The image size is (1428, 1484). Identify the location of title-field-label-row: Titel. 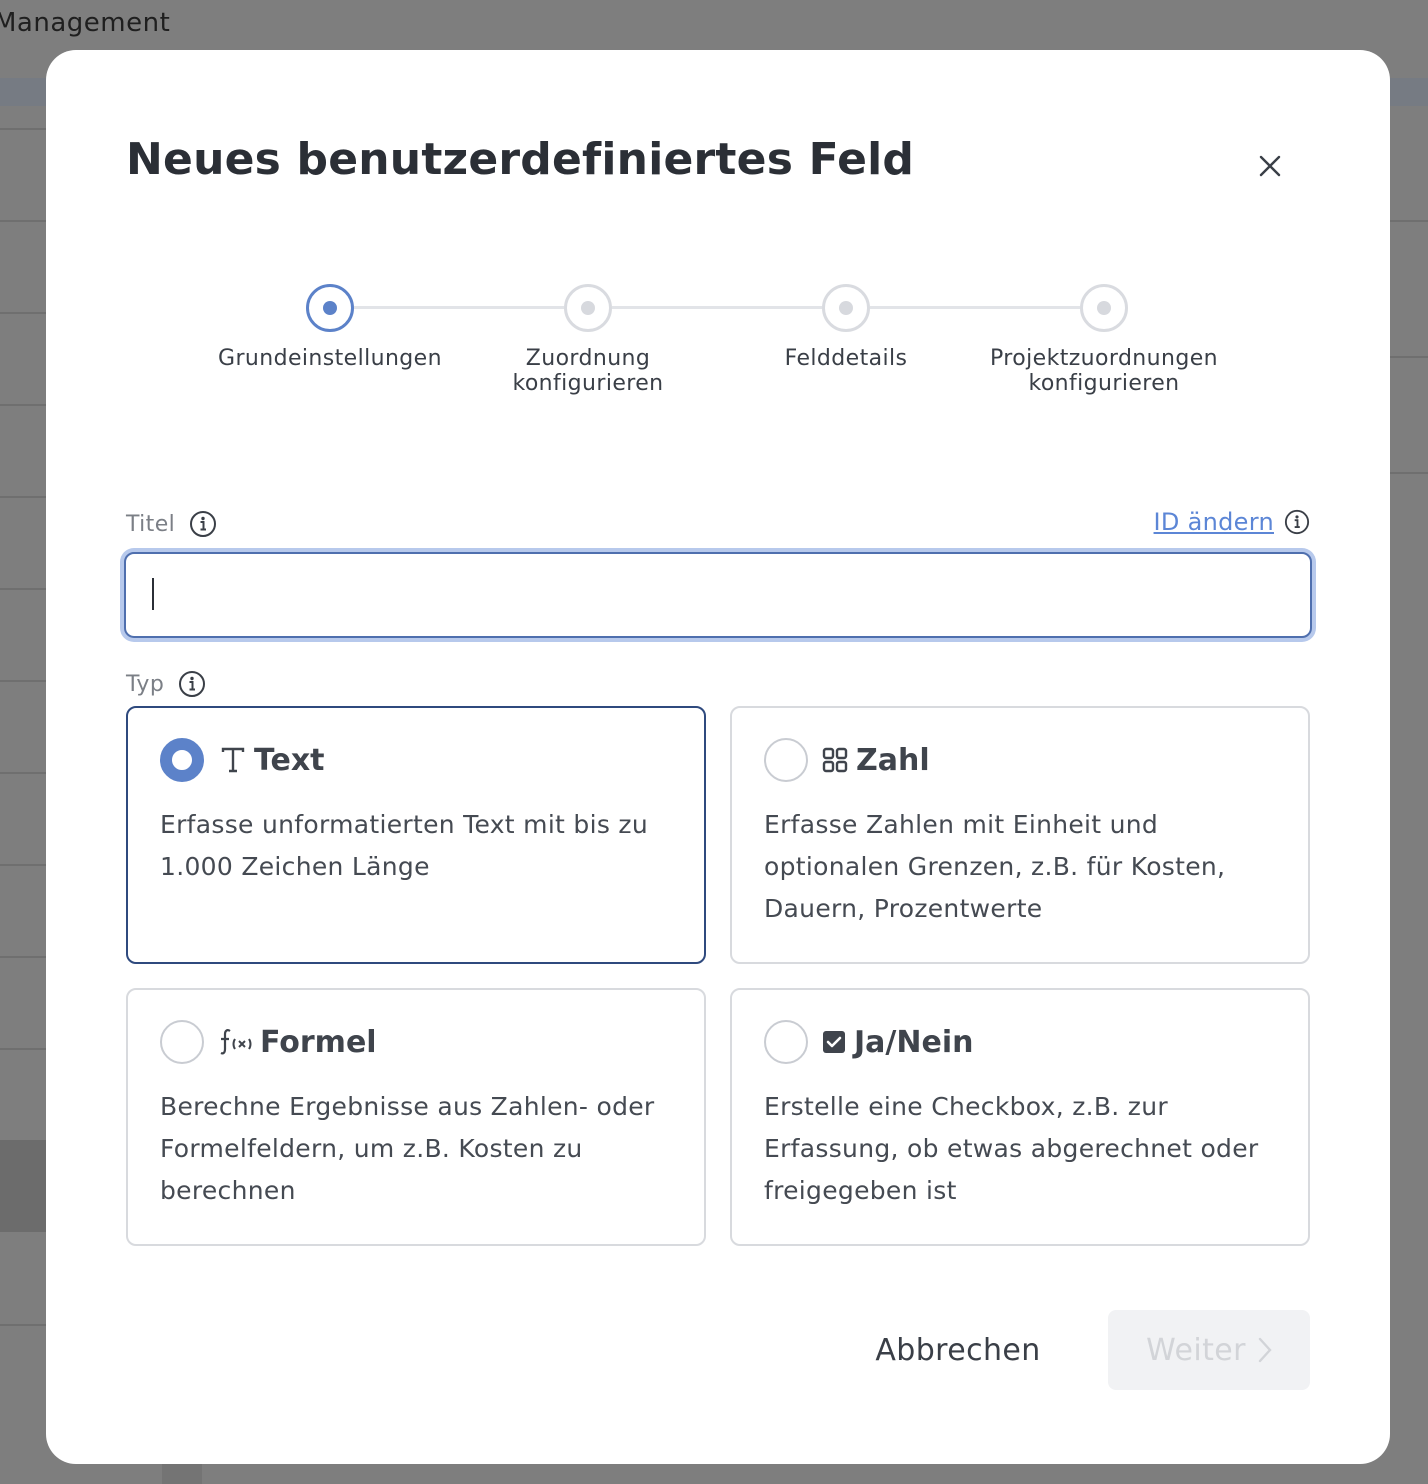
(171, 524).